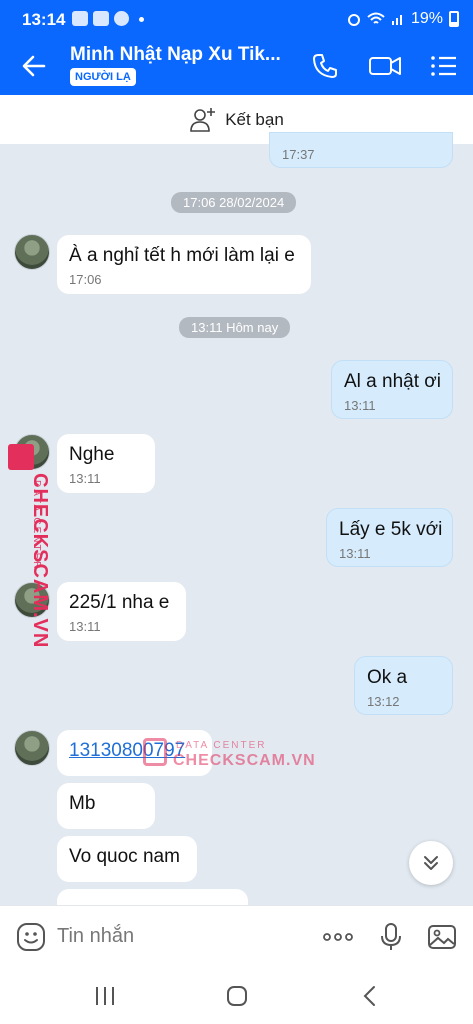  I want to click on message-text: Vo quoc nam, so click(124, 856).